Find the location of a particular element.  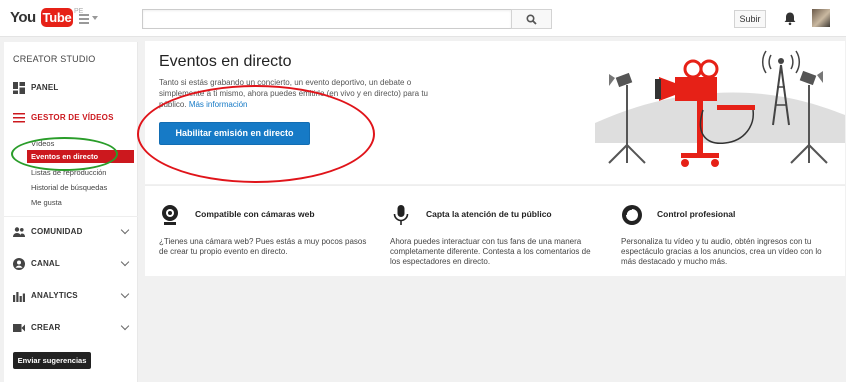

logo-you-text: You is located at coordinates (23, 17).